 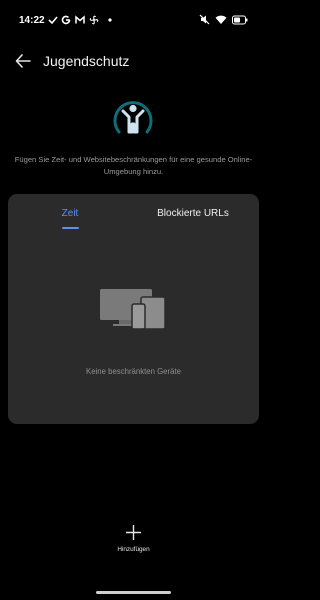 I want to click on wifi-icon, so click(x=221, y=19).